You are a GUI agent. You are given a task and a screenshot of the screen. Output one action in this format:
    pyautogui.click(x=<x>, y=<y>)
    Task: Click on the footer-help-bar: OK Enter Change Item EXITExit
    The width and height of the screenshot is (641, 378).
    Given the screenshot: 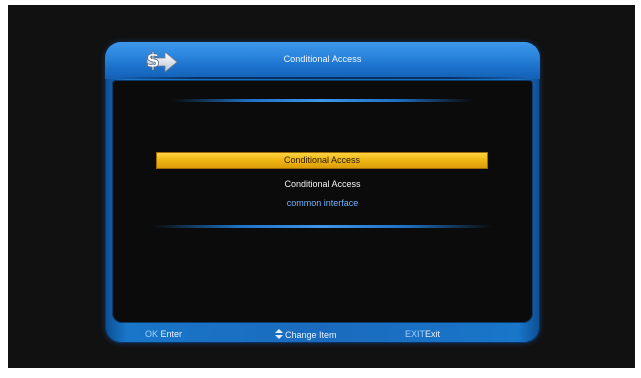 What is the action you would take?
    pyautogui.click(x=322, y=333)
    